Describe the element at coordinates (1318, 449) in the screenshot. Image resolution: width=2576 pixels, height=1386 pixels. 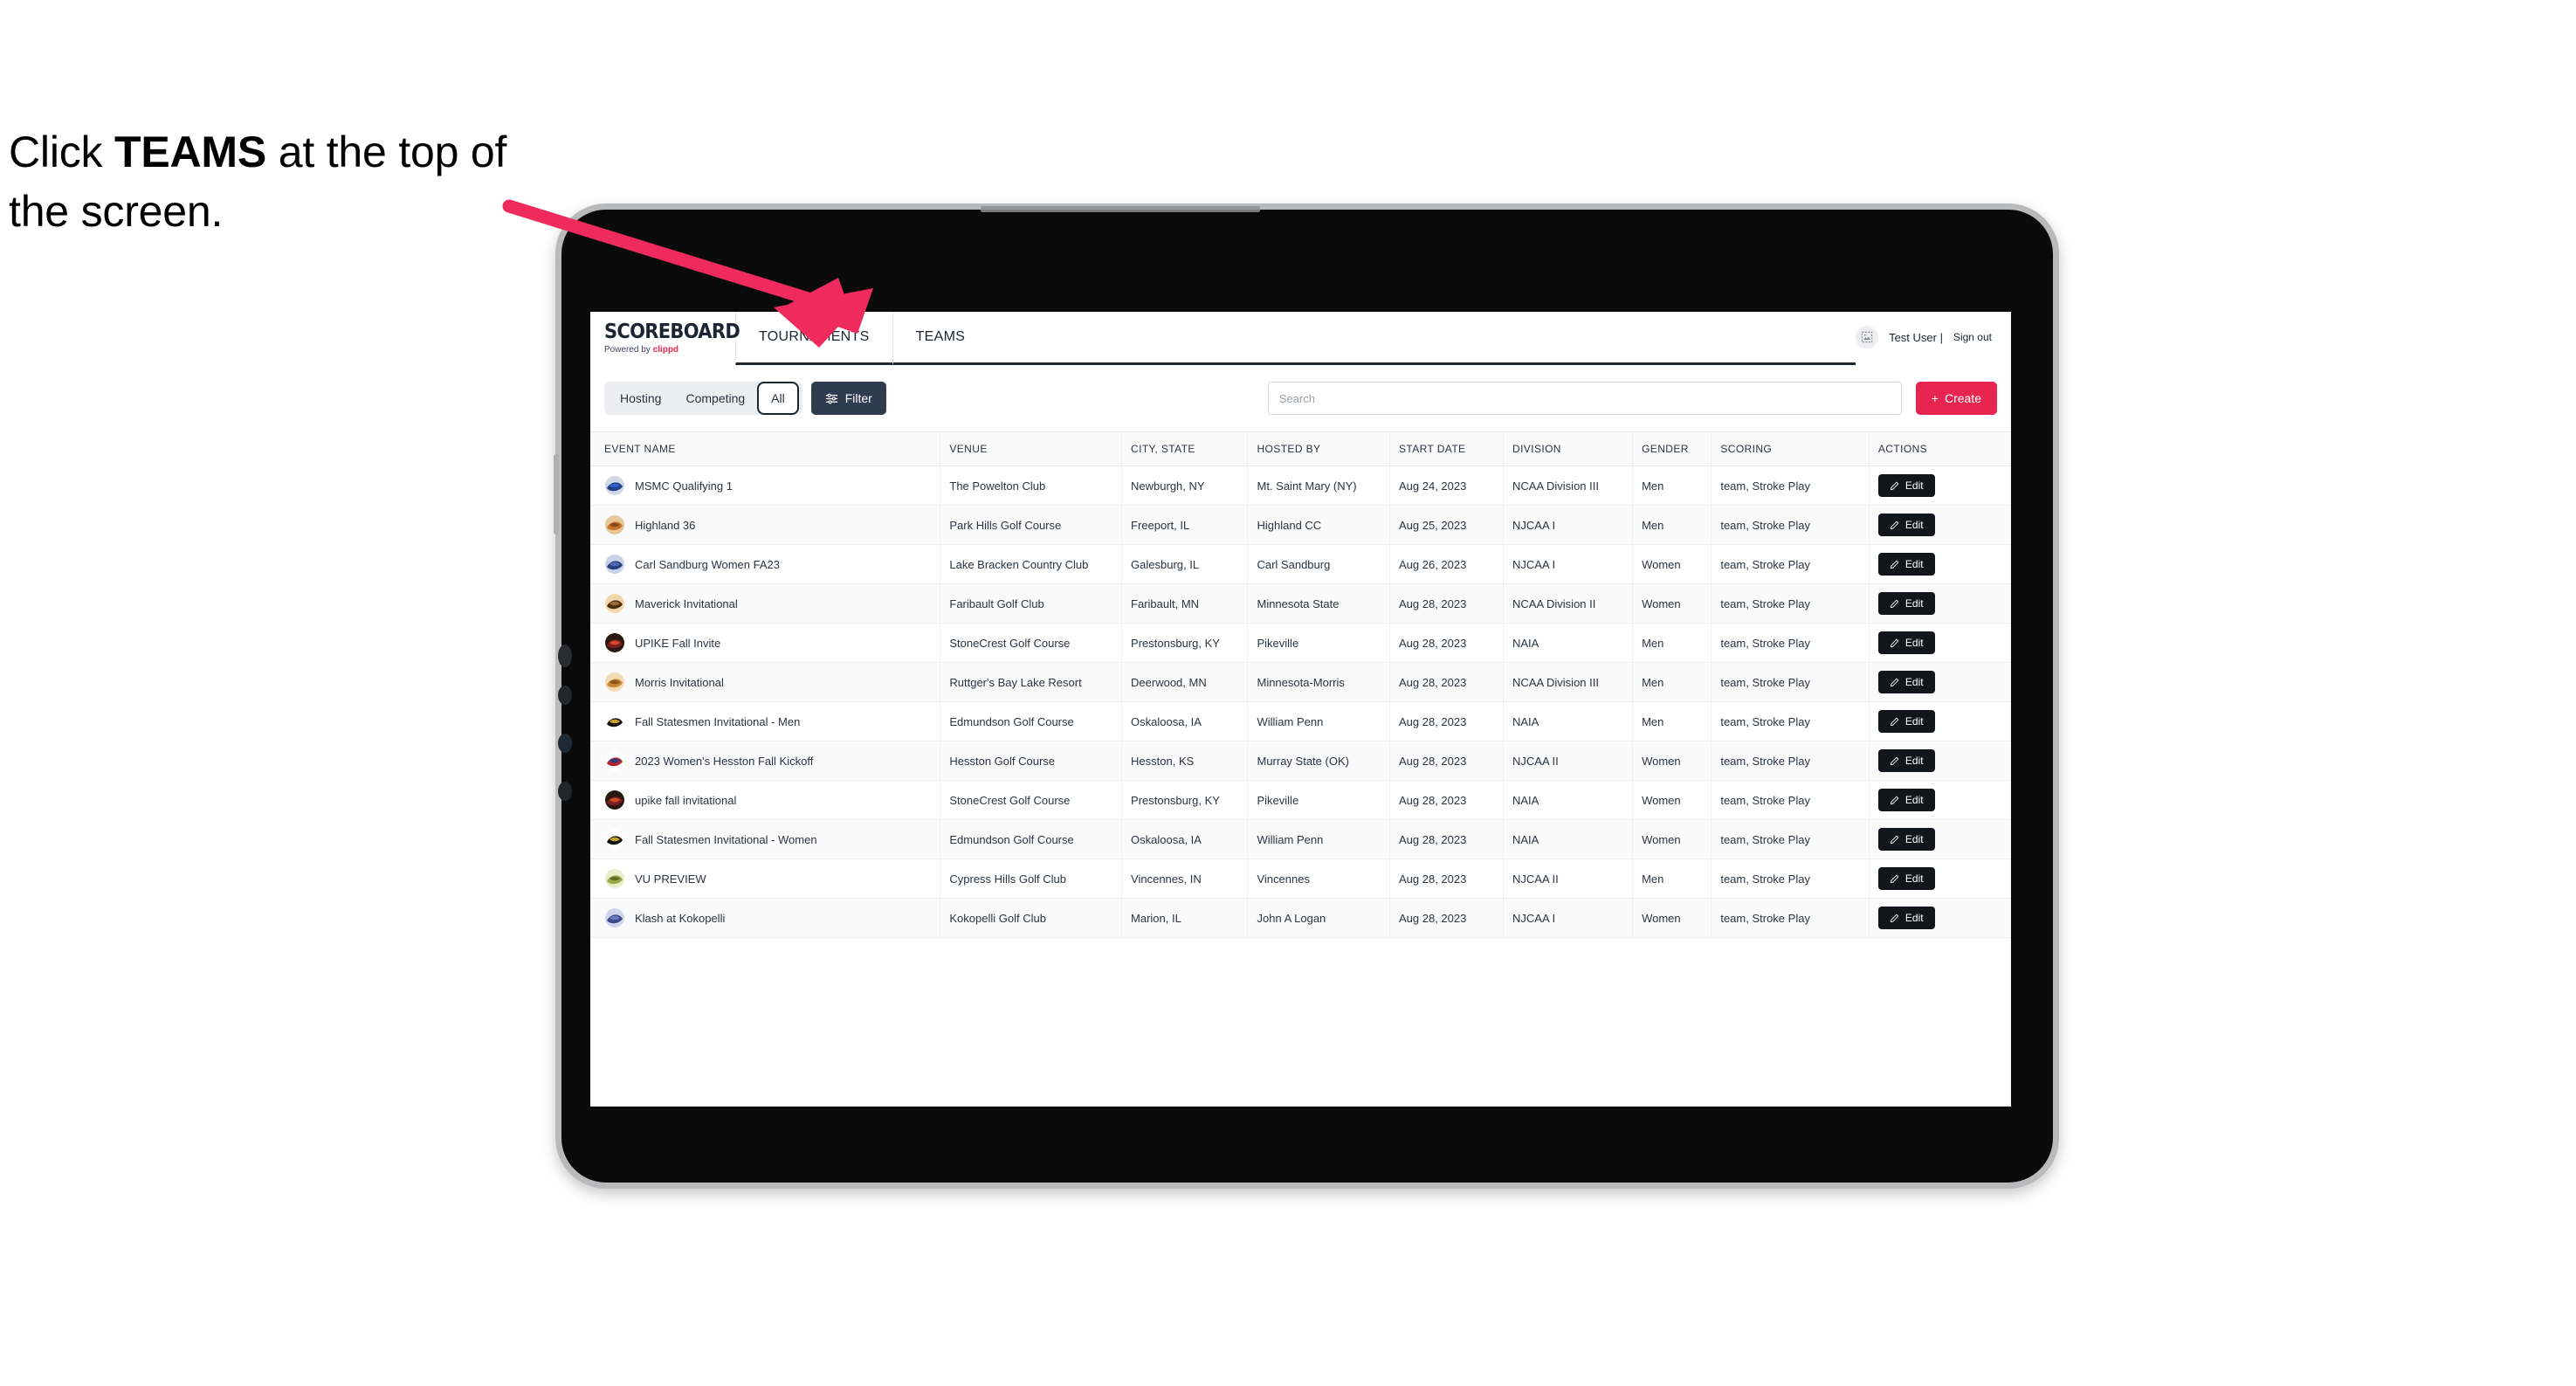
I see `col-hosted-by: HOSTED BY` at that location.